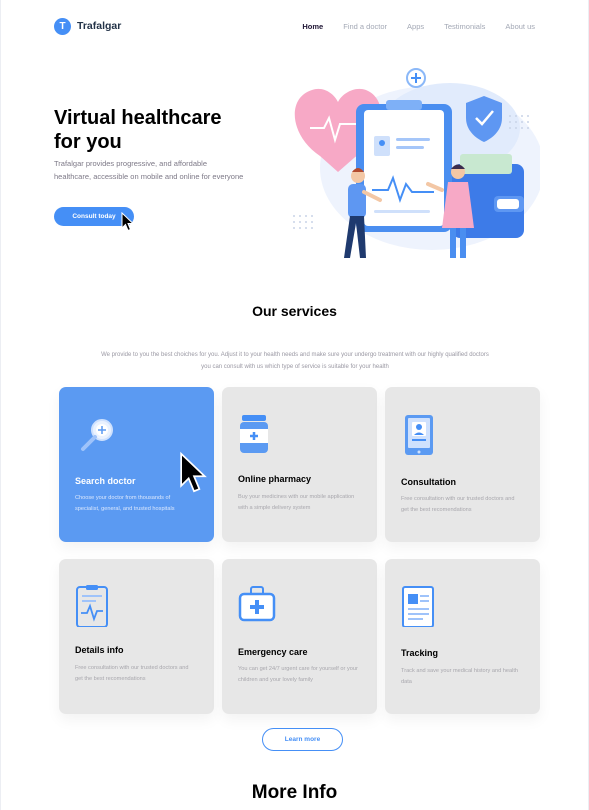  Describe the element at coordinates (99, 26) in the screenshot. I see `brand-name: Trafalgar` at that location.